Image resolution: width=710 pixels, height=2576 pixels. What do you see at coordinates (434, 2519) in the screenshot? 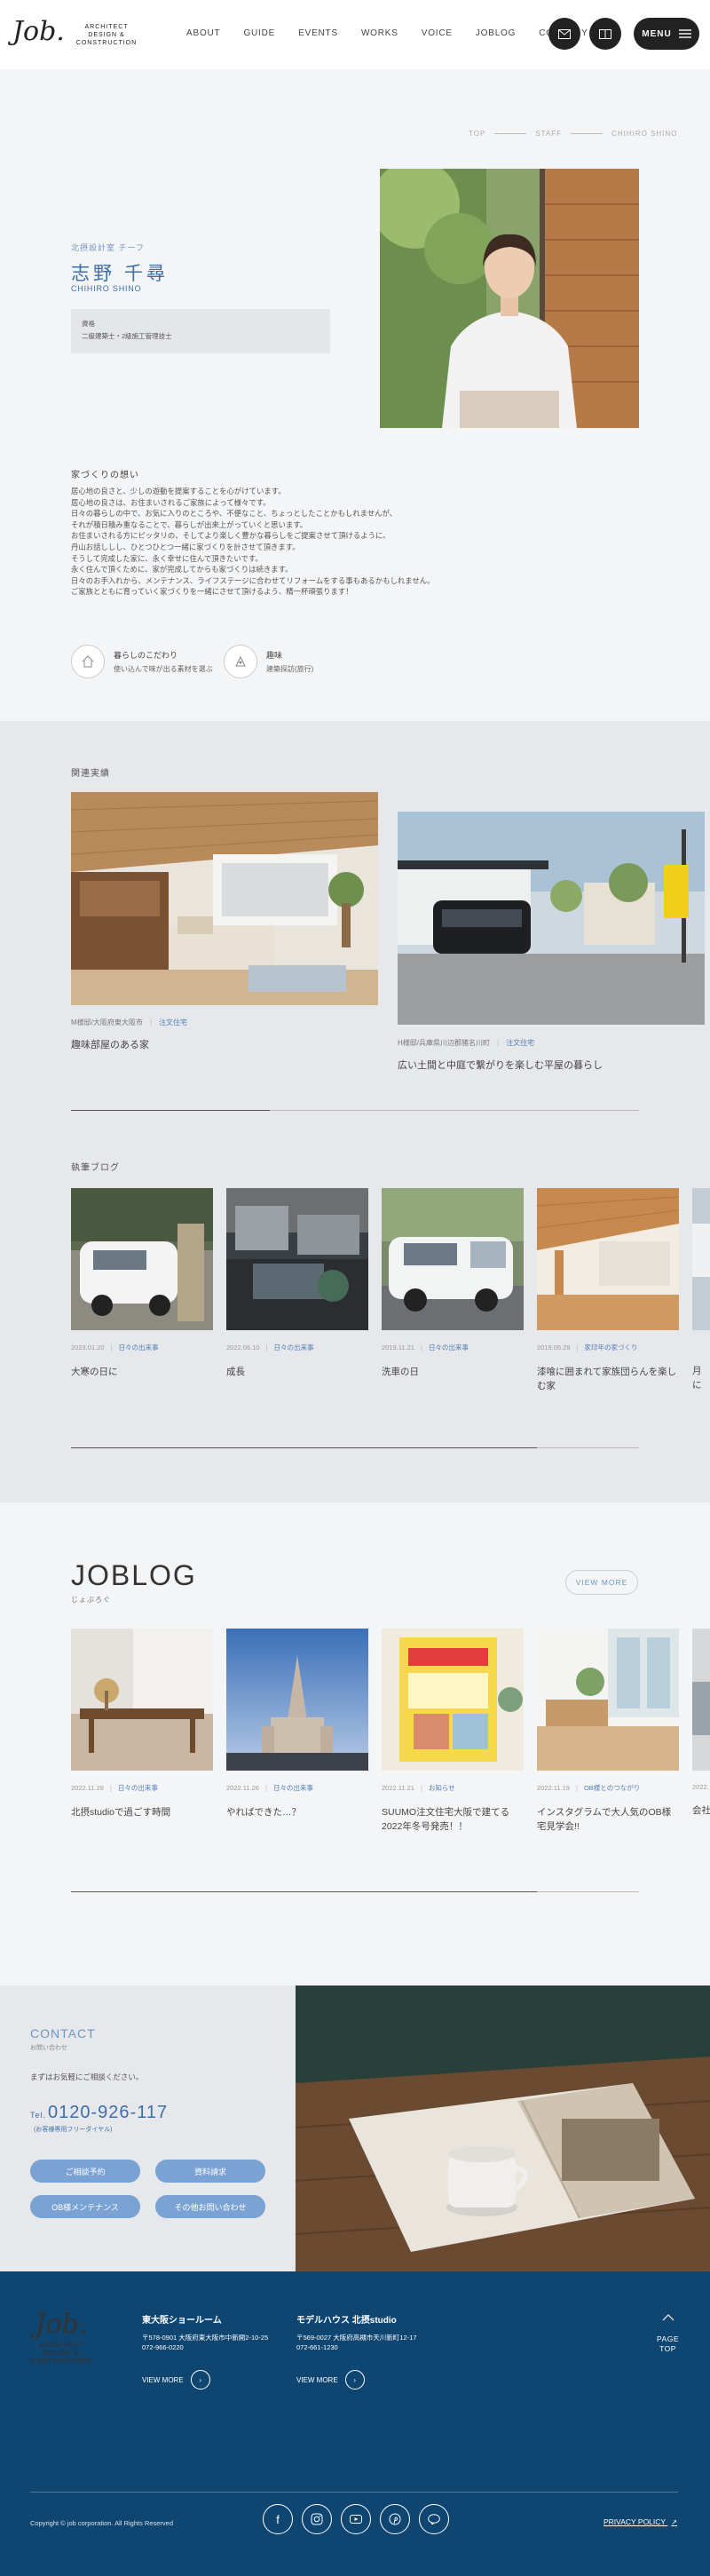
I see `line-icon` at bounding box center [434, 2519].